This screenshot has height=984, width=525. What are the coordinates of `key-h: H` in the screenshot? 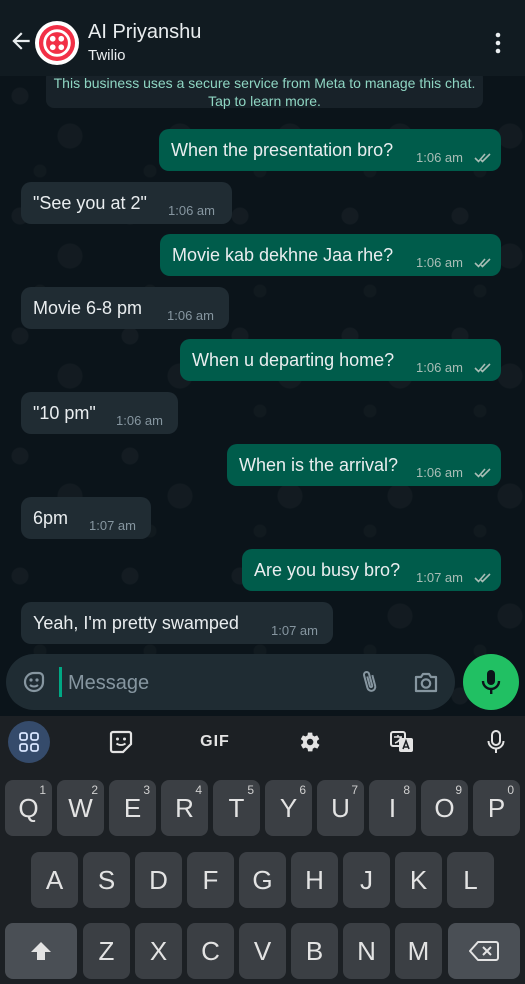 It's located at (314, 880).